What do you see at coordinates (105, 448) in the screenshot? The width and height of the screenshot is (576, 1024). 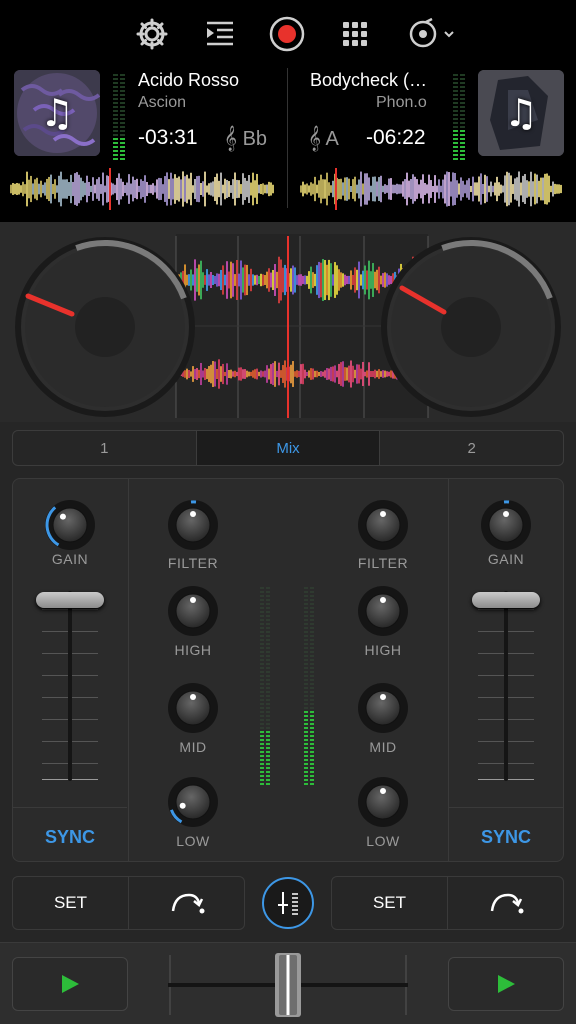 I see `tab-deck1: 1` at bounding box center [105, 448].